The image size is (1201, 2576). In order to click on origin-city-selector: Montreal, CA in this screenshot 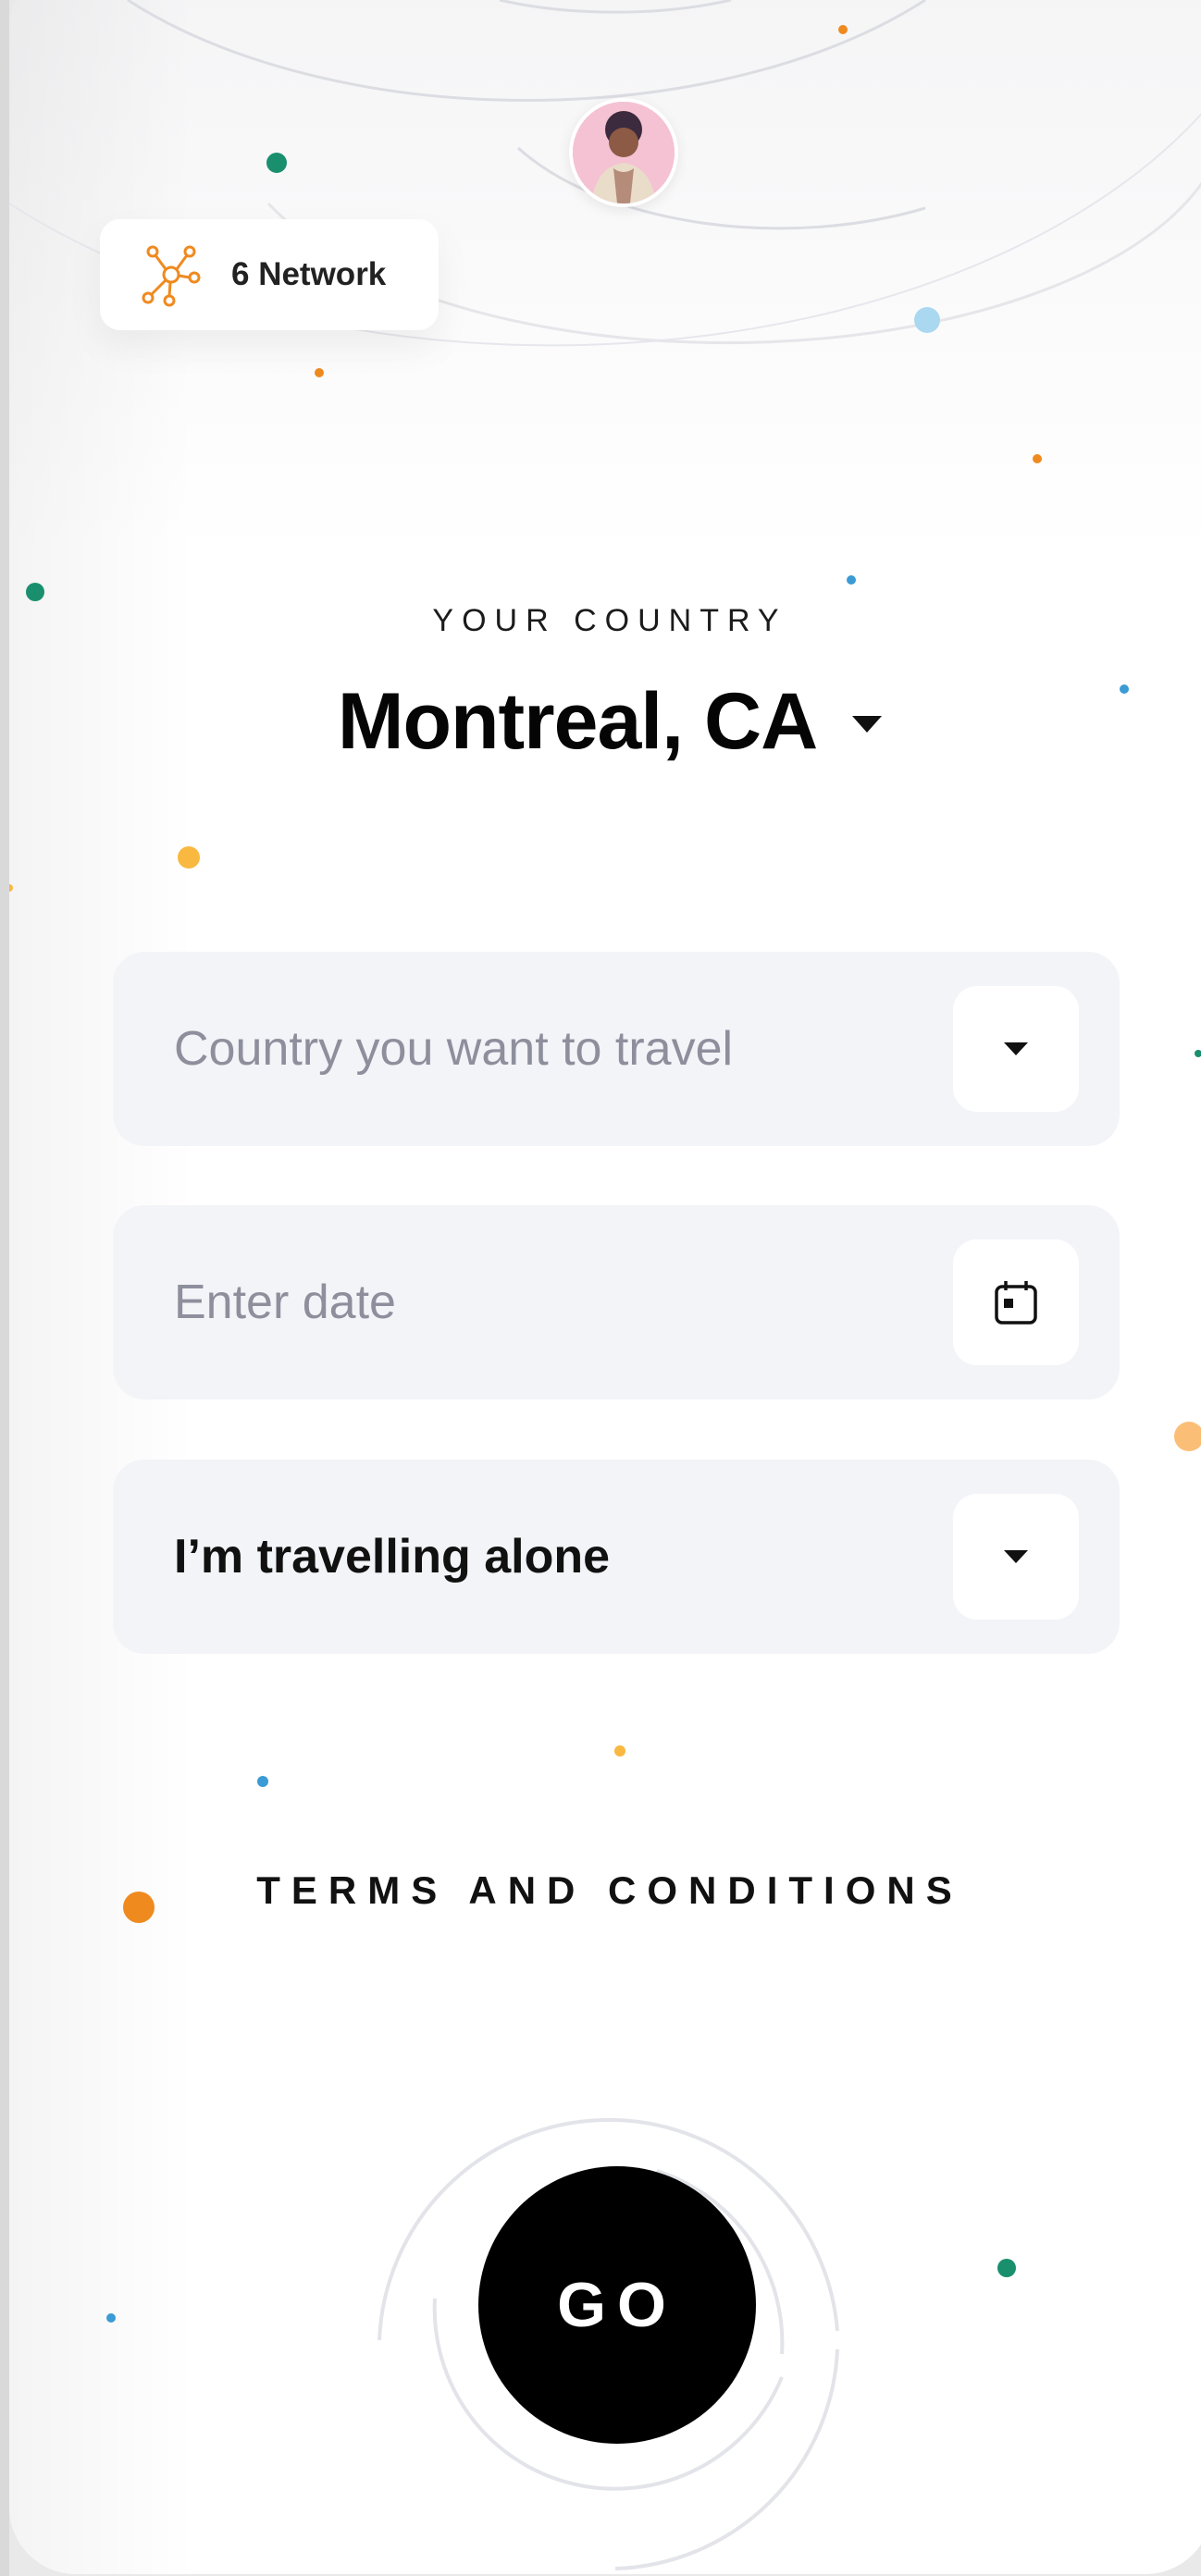, I will do `click(605, 721)`.